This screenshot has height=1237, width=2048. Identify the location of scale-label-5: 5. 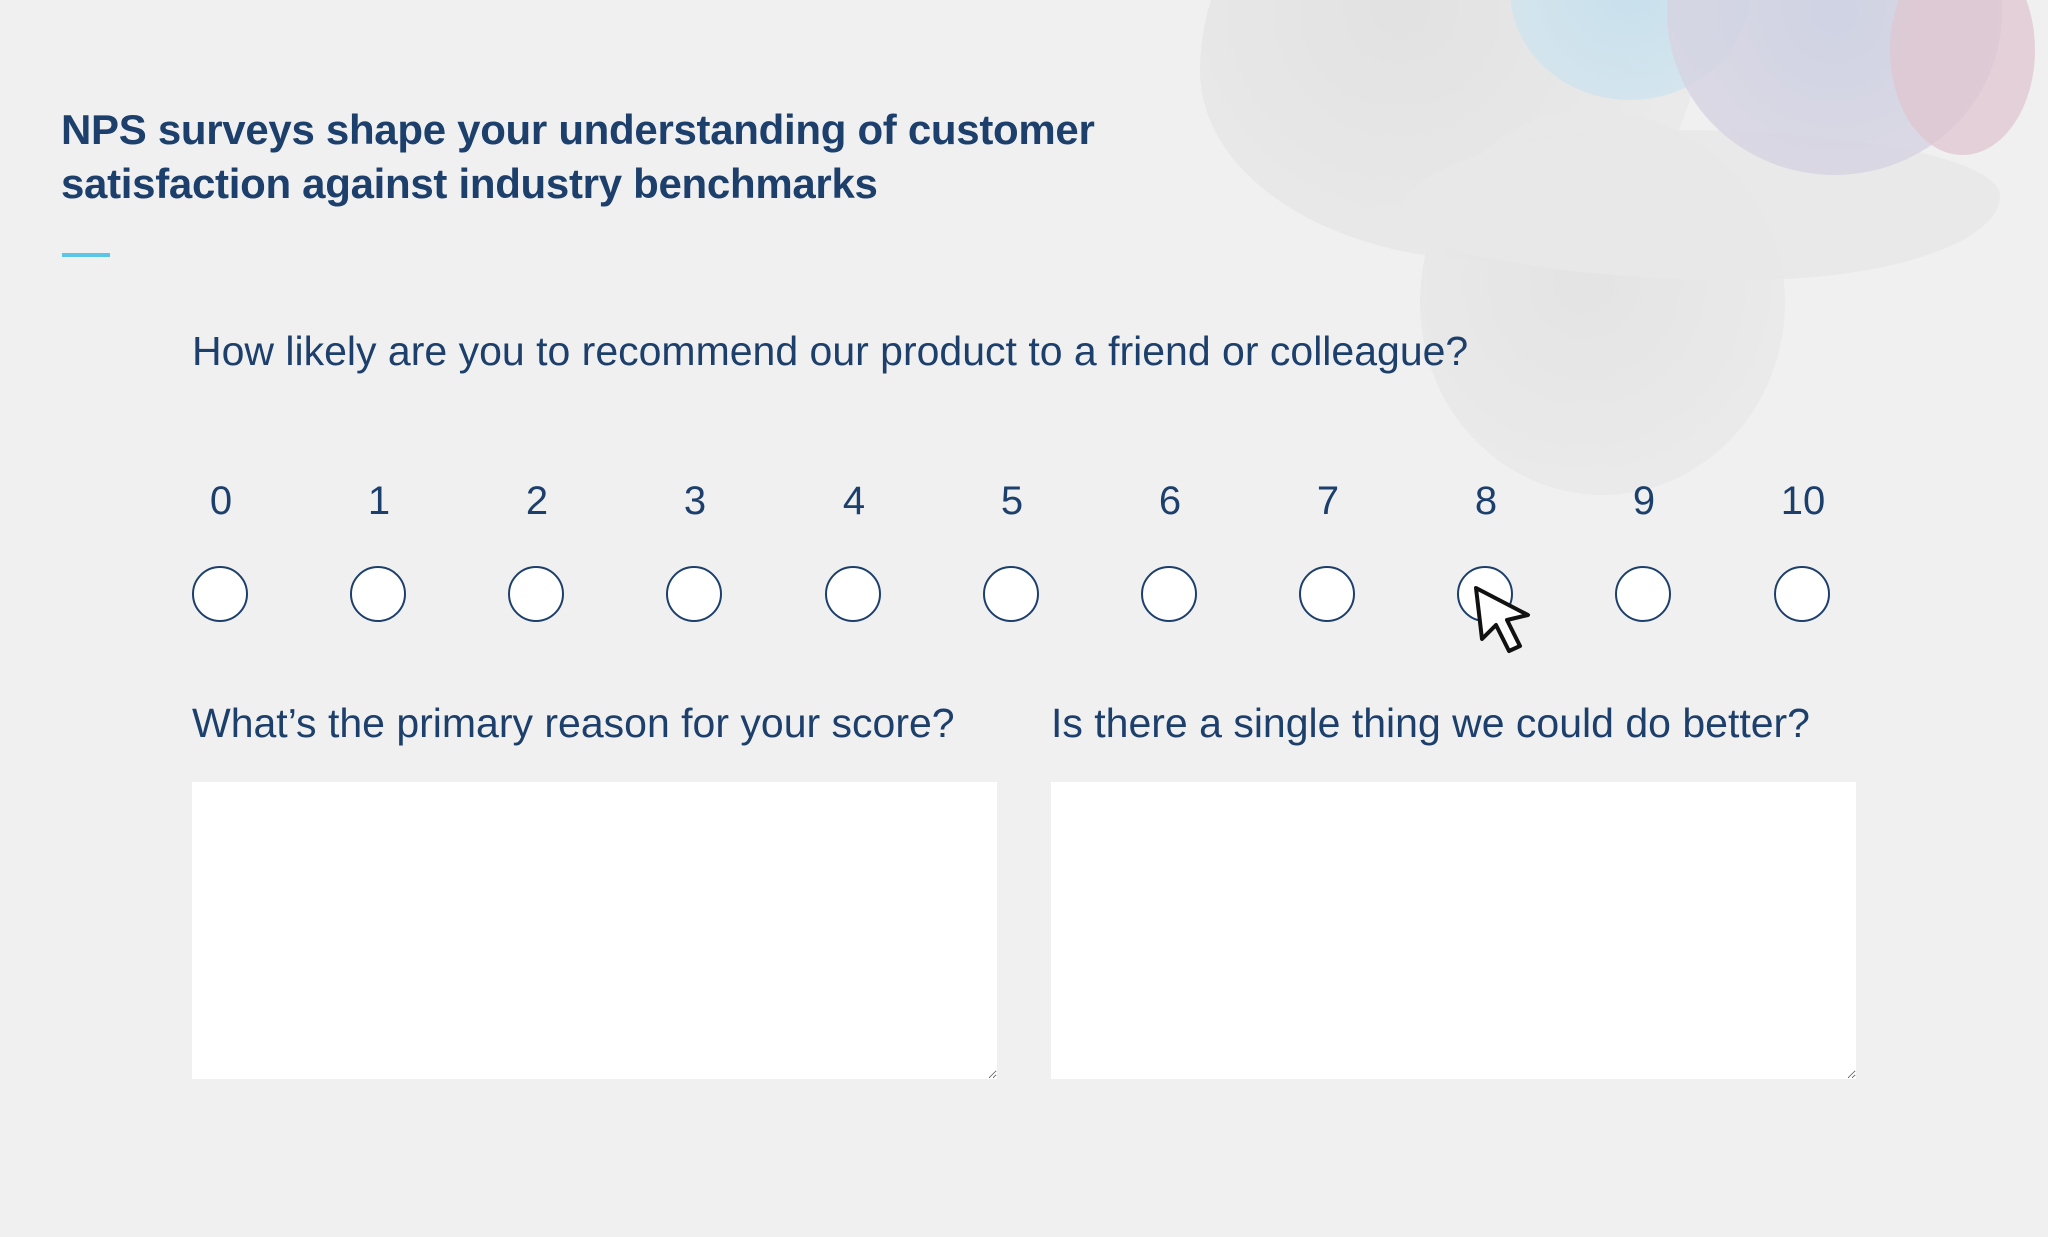
(1012, 501).